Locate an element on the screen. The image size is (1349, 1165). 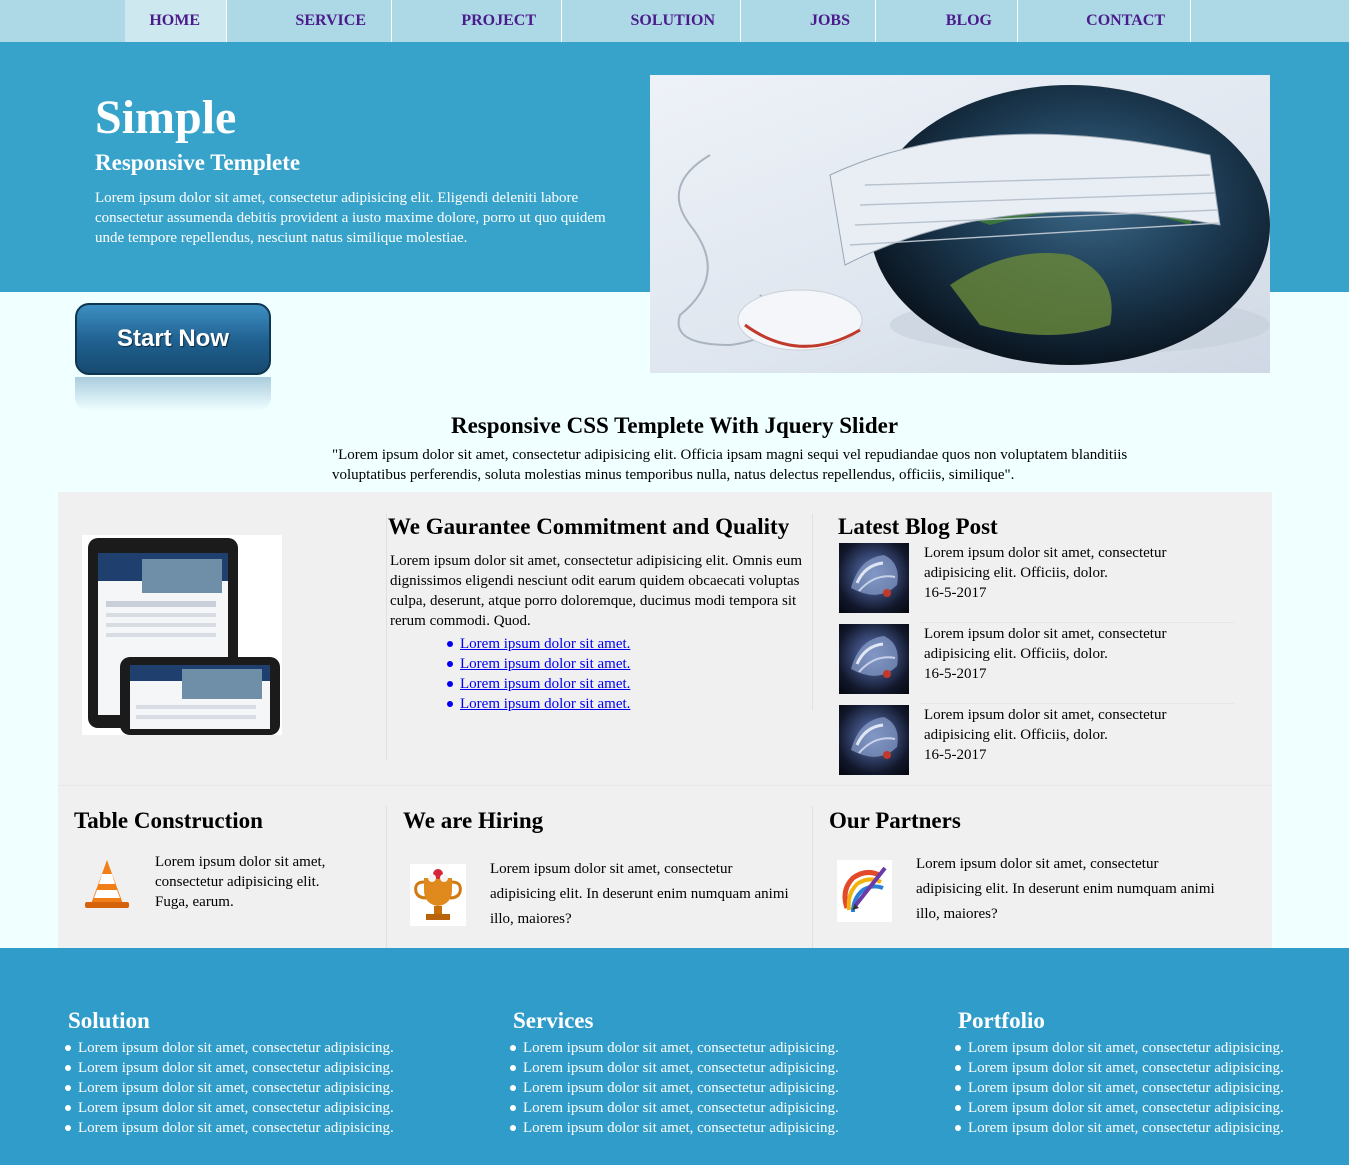
nav-link-jobs: JOBS is located at coordinates (808, 21).